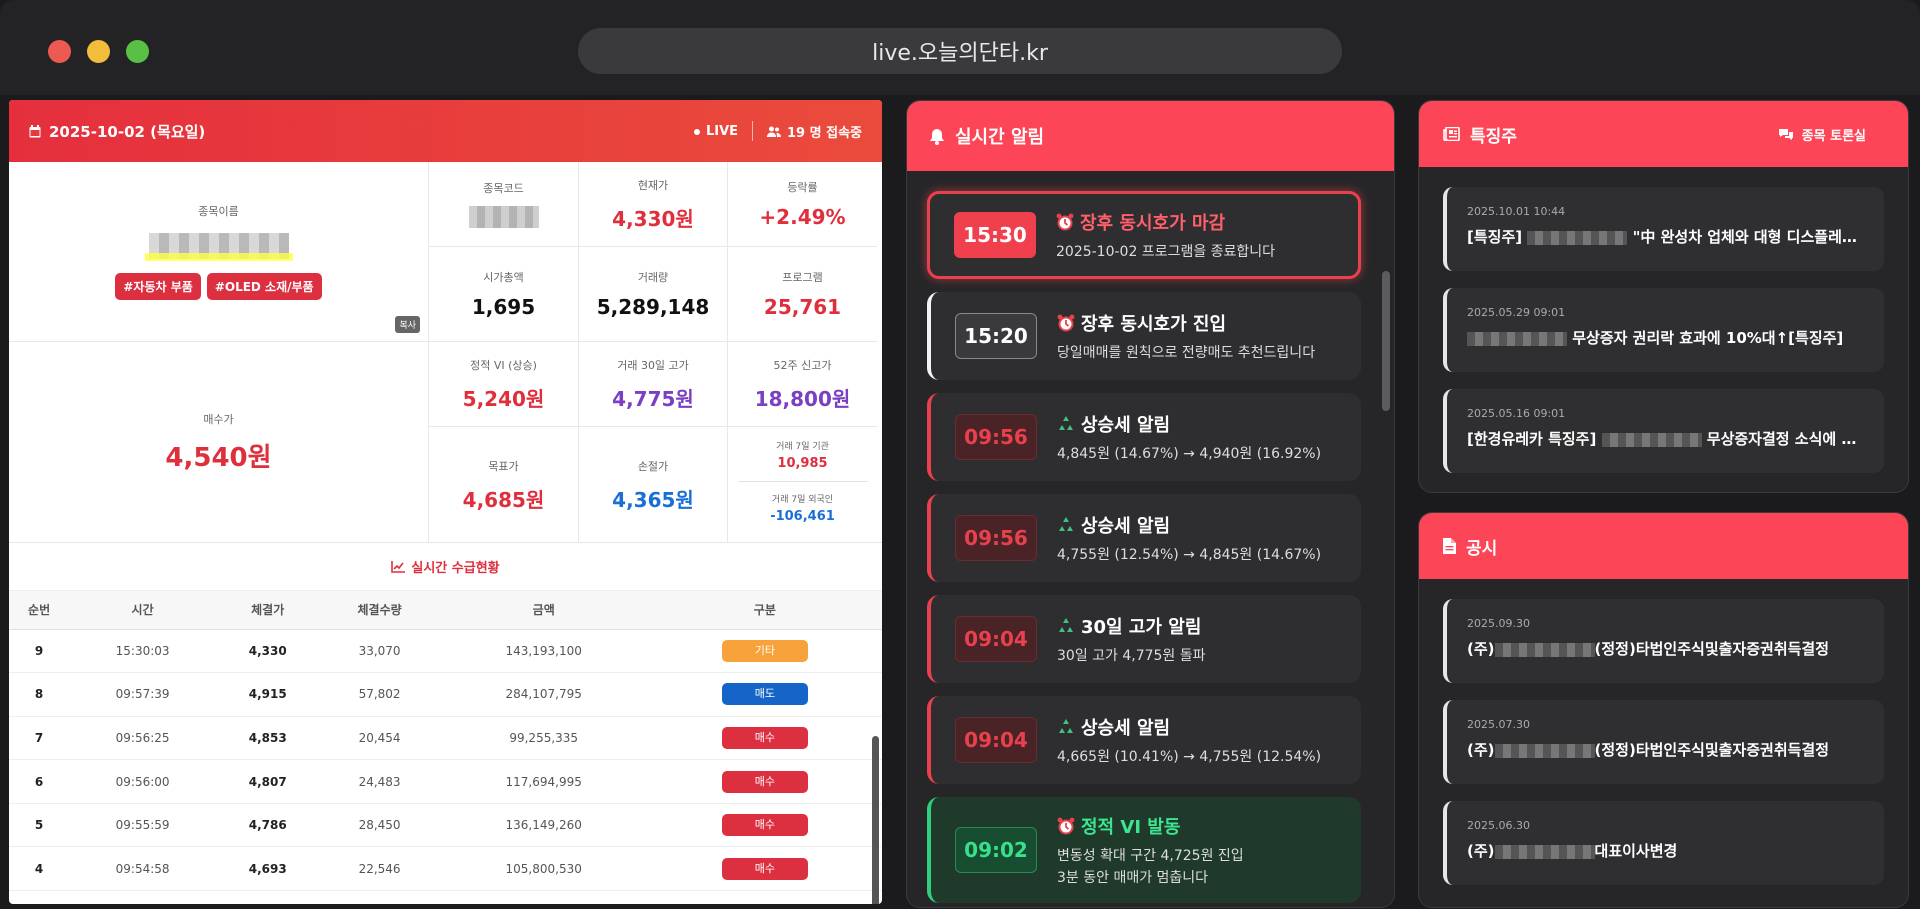 The height and width of the screenshot is (909, 1920). What do you see at coordinates (1516, 312) in the screenshot?
I see `news-date: 2025.05.29 09:01` at bounding box center [1516, 312].